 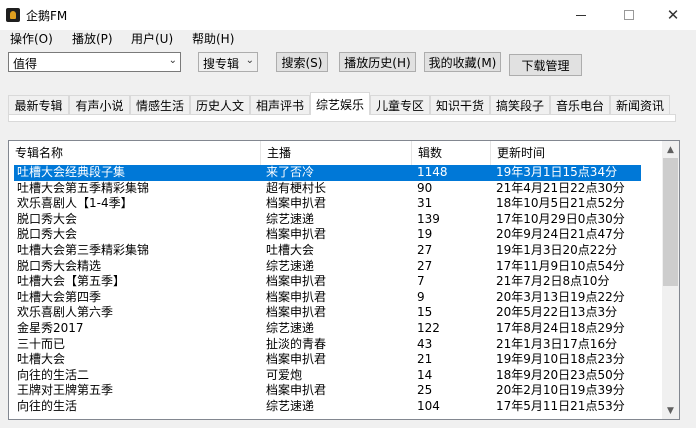 What do you see at coordinates (425, 374) in the screenshot?
I see `episodes-cell: 14` at bounding box center [425, 374].